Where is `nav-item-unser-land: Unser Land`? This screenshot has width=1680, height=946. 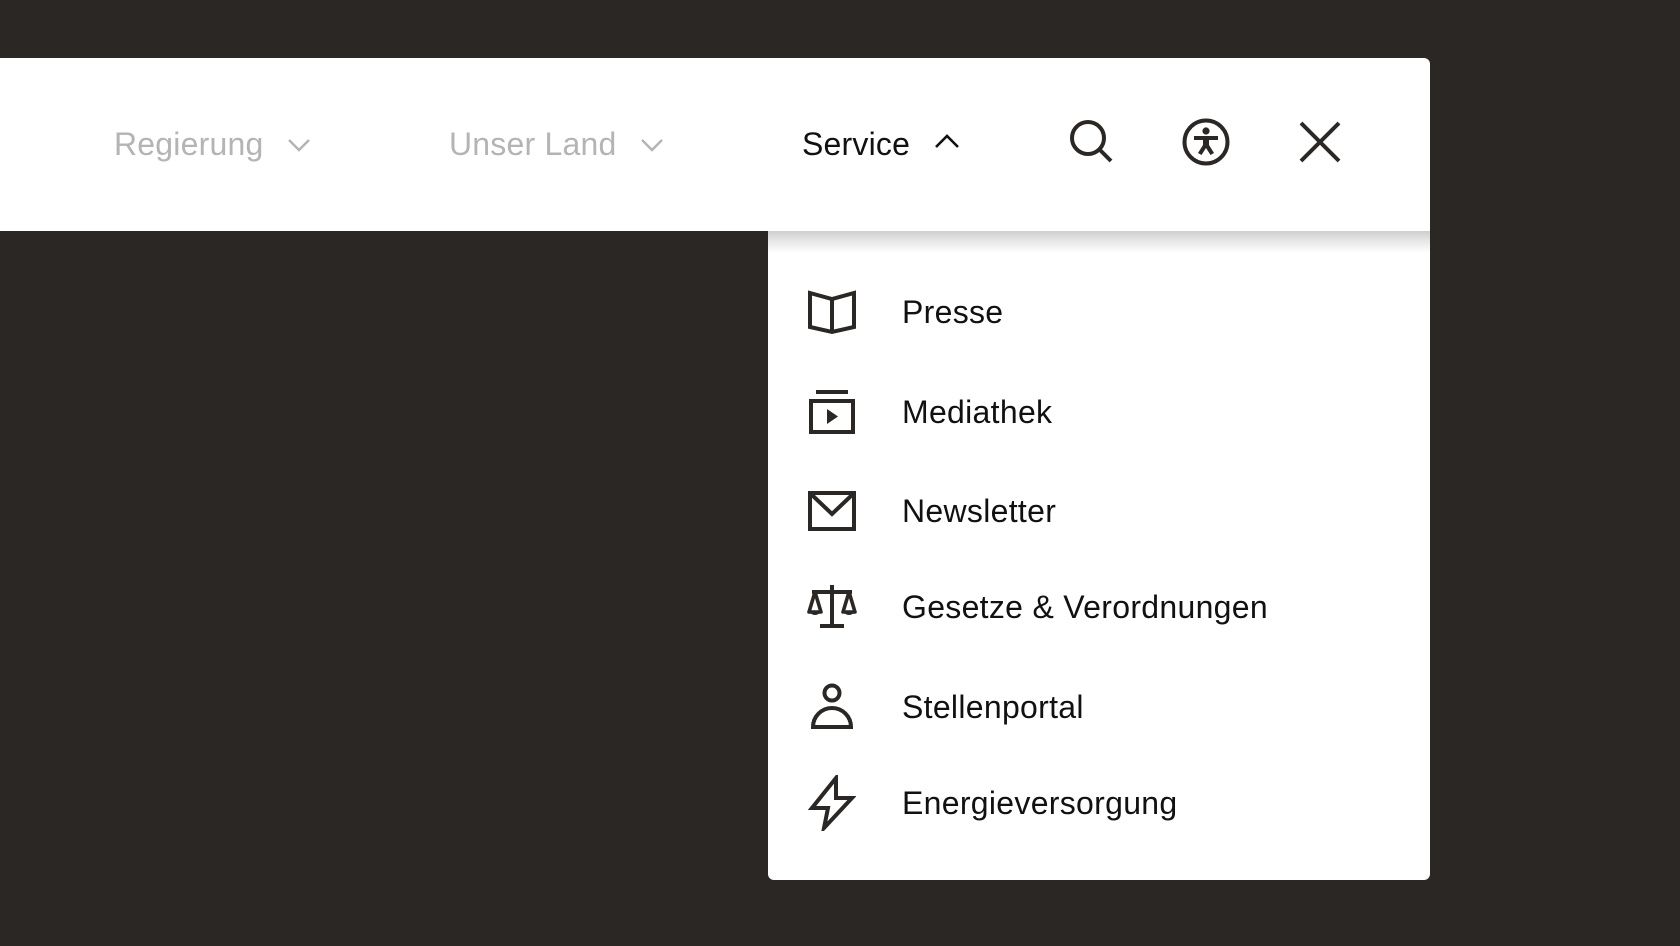 nav-item-unser-land: Unser Land is located at coordinates (556, 144).